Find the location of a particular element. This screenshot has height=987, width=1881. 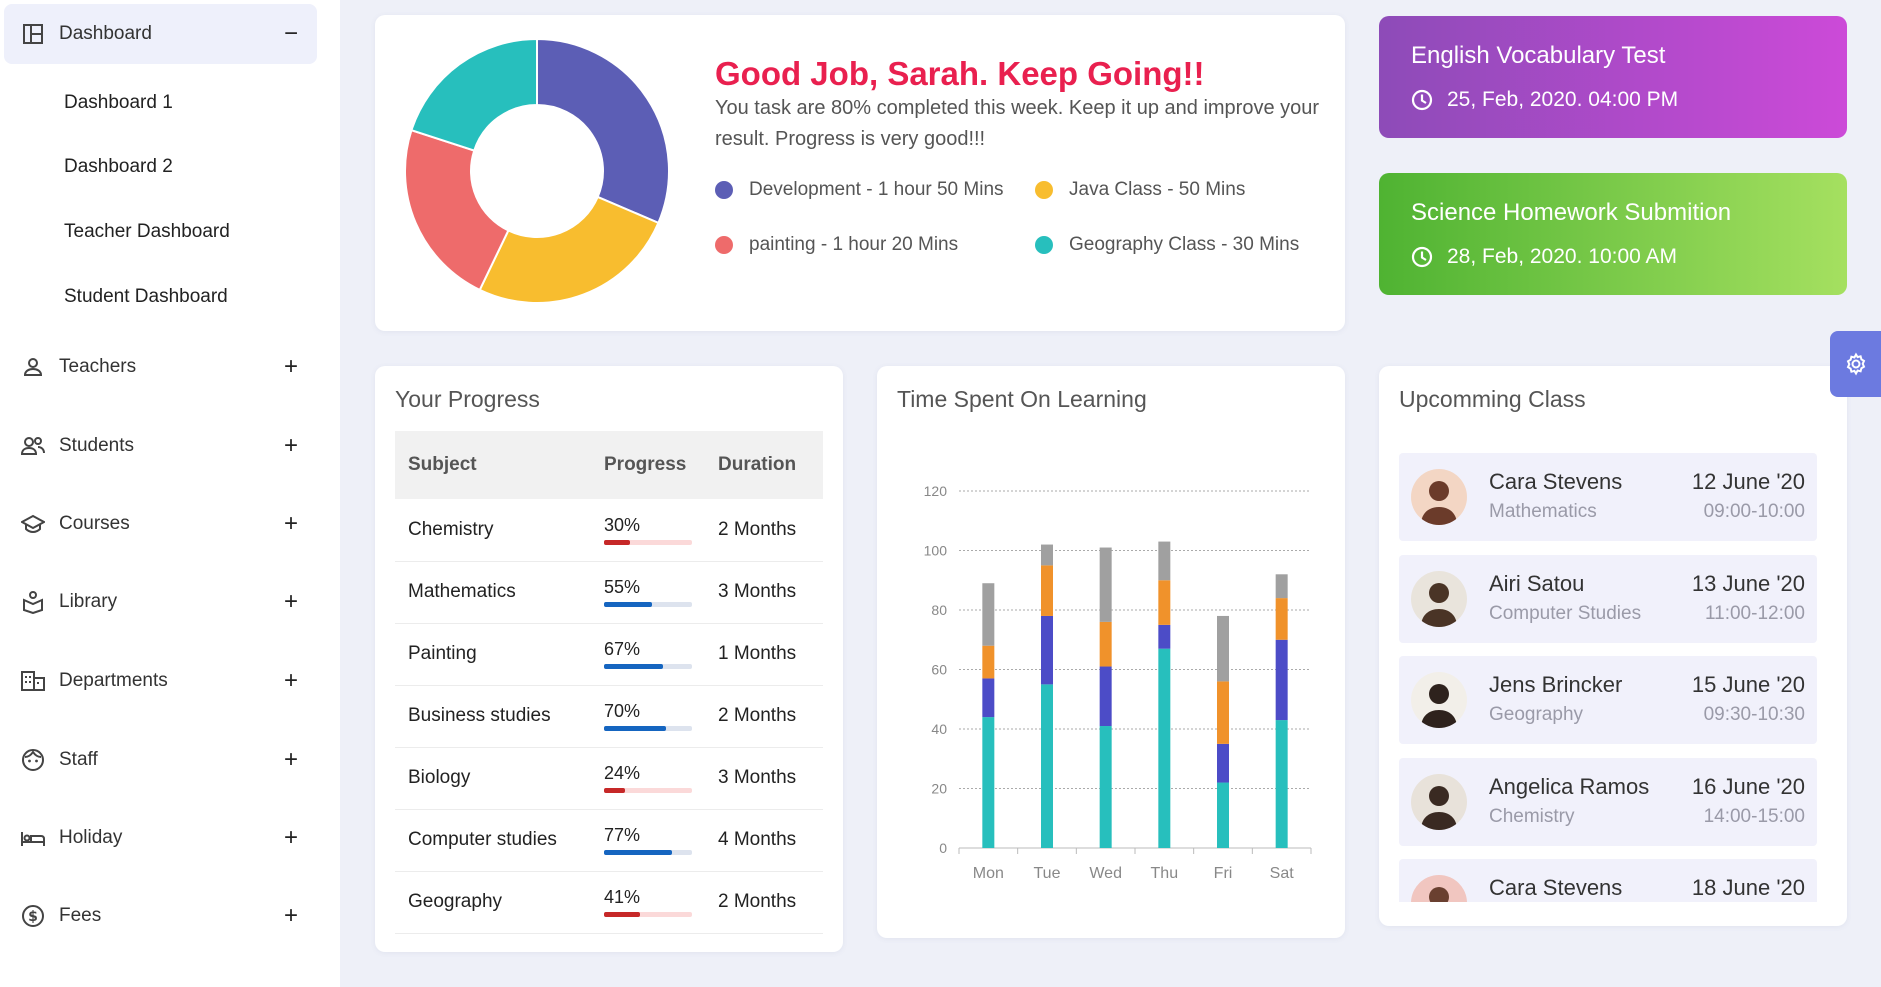

gear-icon is located at coordinates (1855, 364).